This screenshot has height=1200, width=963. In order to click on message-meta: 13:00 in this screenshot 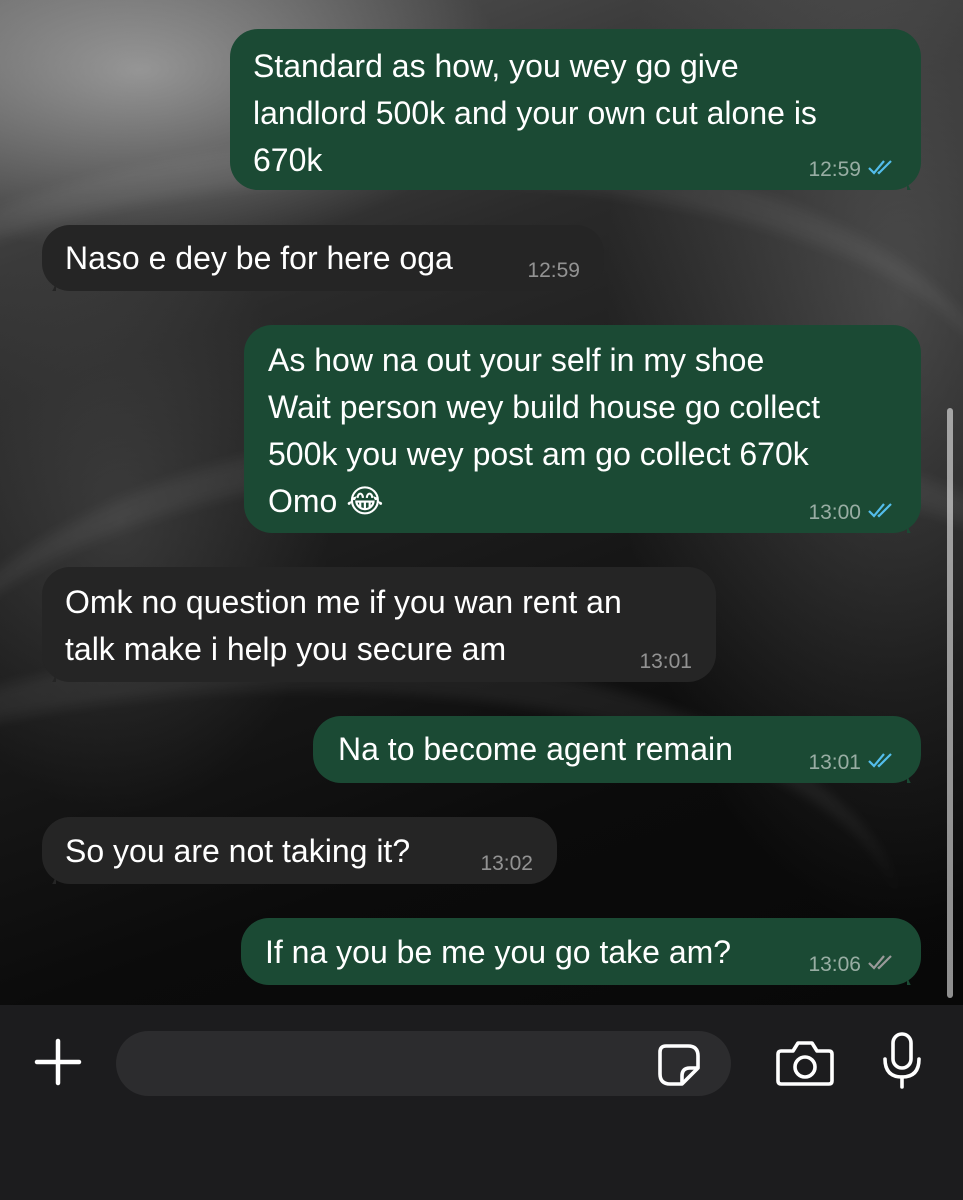, I will do `click(852, 513)`.